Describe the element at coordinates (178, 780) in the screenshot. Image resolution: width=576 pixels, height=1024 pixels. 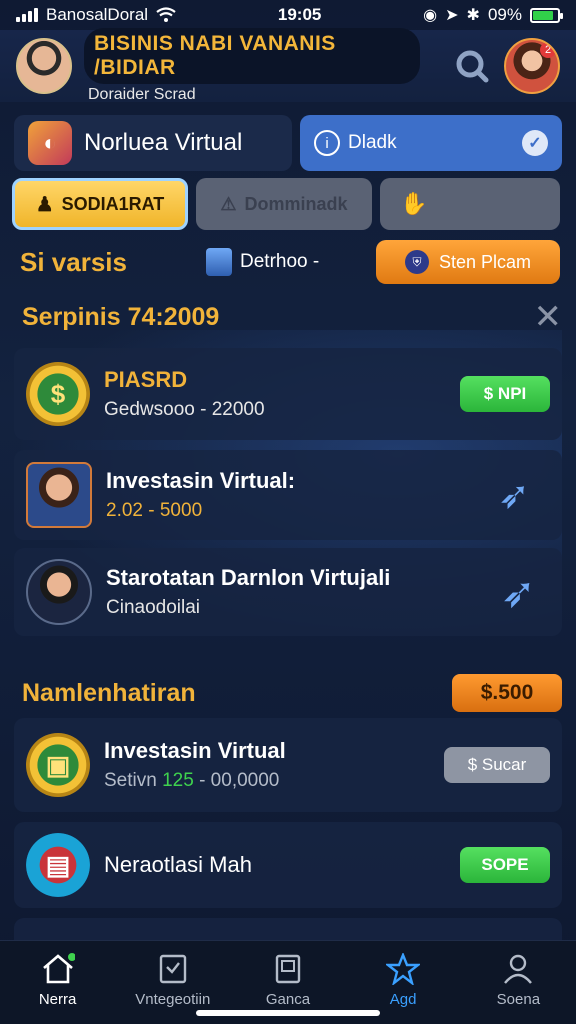
I see `item-subtitle-highlight: 125` at that location.